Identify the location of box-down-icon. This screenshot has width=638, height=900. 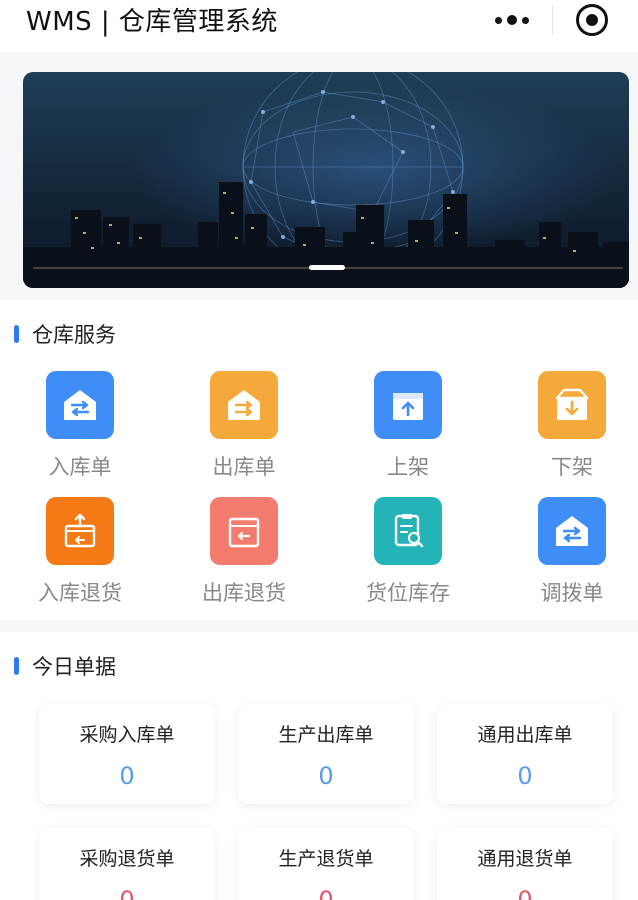
(572, 405).